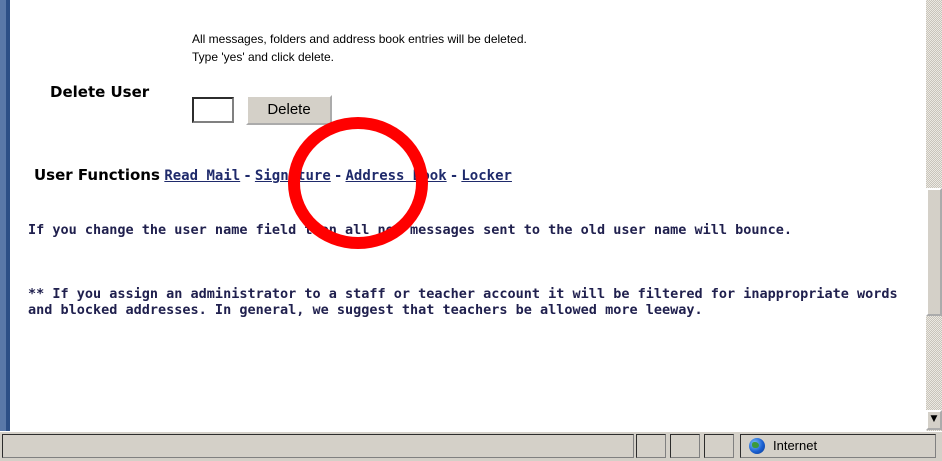  I want to click on security-zone: Internet, so click(838, 446).